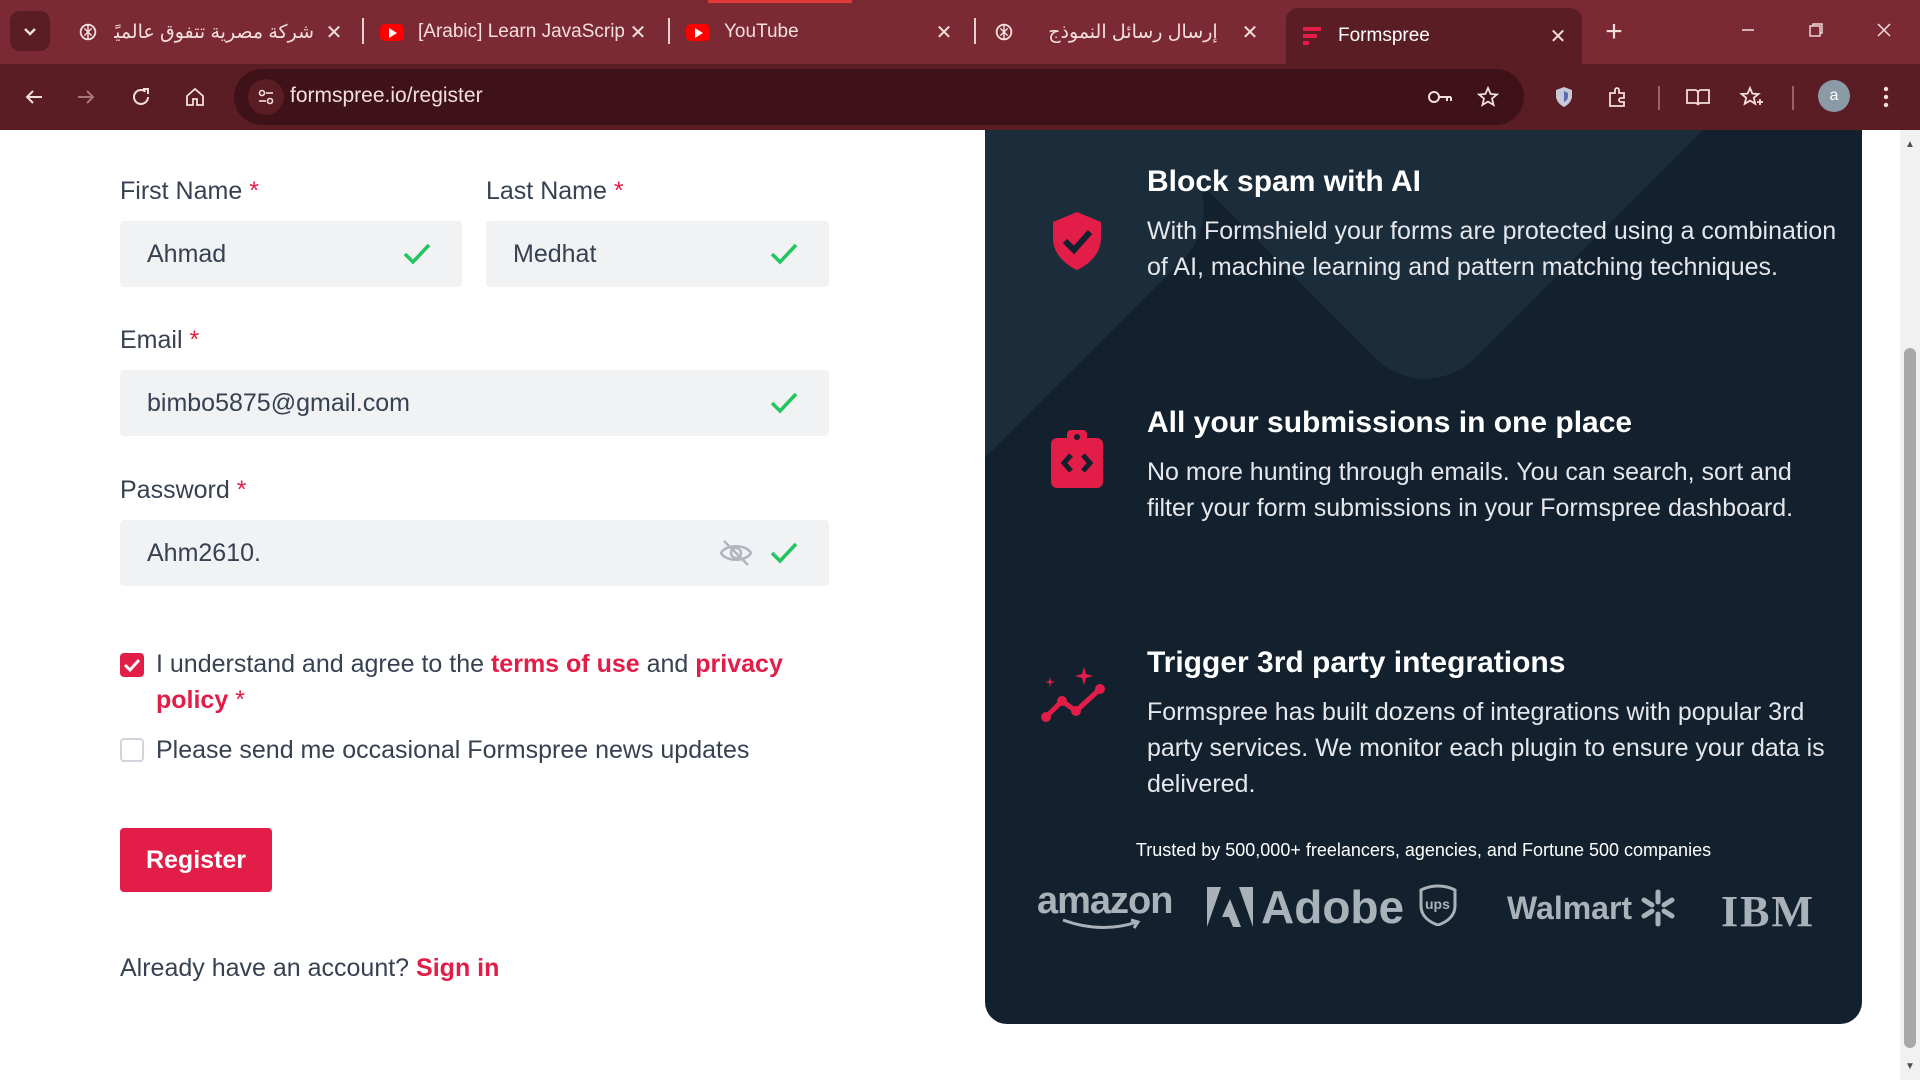 This screenshot has height=1080, width=1920. I want to click on shield-icon, so click(1564, 97).